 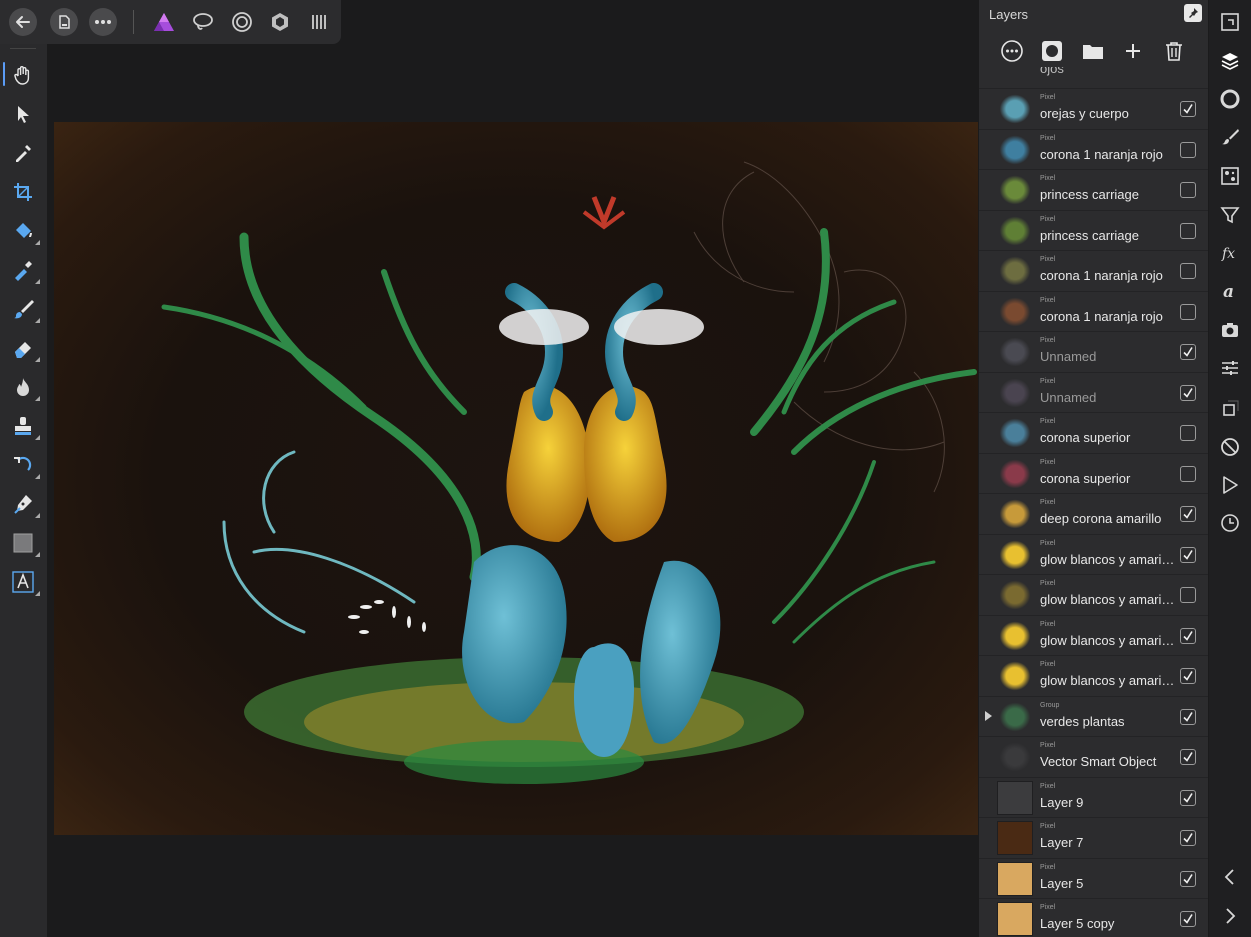 I want to click on document-button, so click(x=64, y=22).